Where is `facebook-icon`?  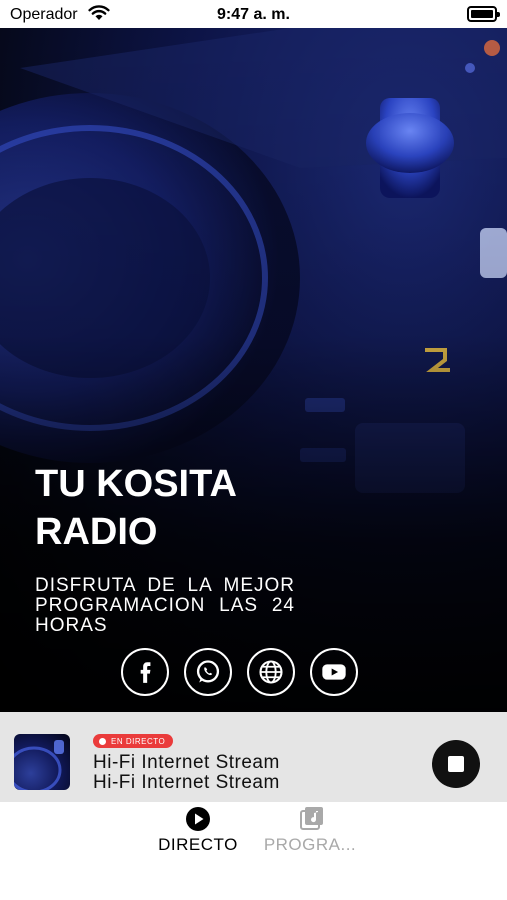 facebook-icon is located at coordinates (145, 672).